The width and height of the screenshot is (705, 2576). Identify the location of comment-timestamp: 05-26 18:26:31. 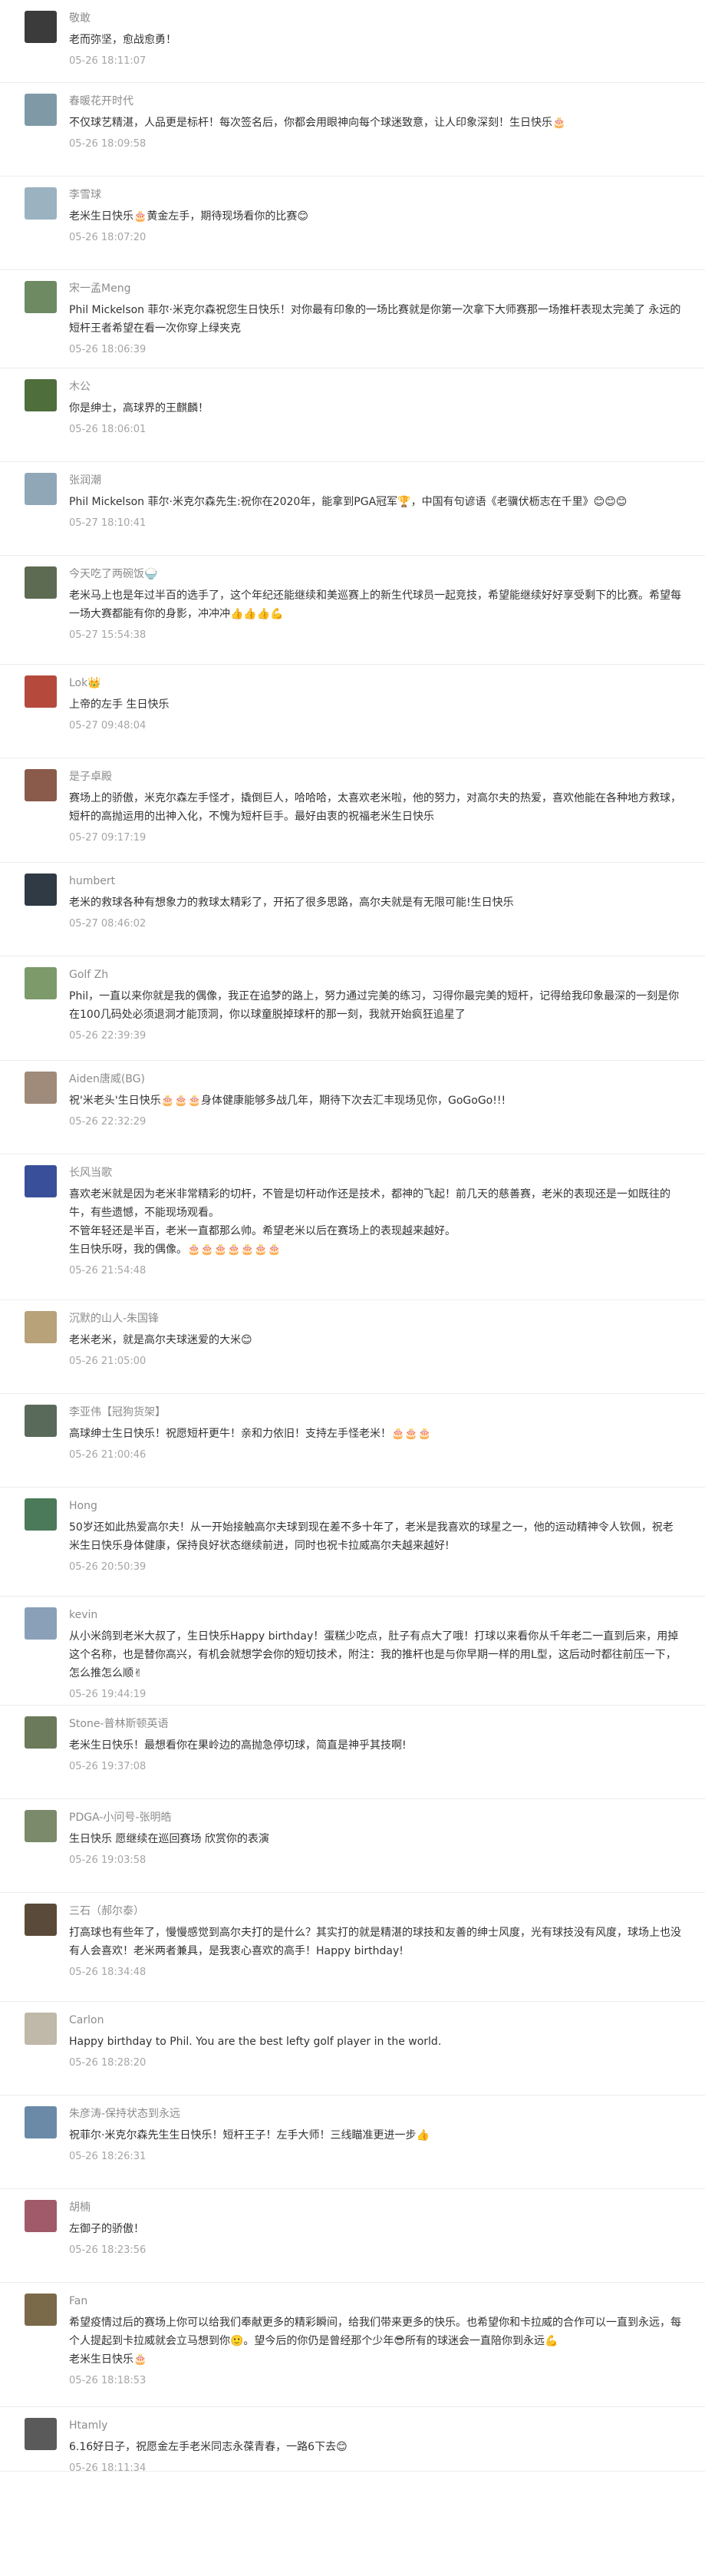
(108, 2156).